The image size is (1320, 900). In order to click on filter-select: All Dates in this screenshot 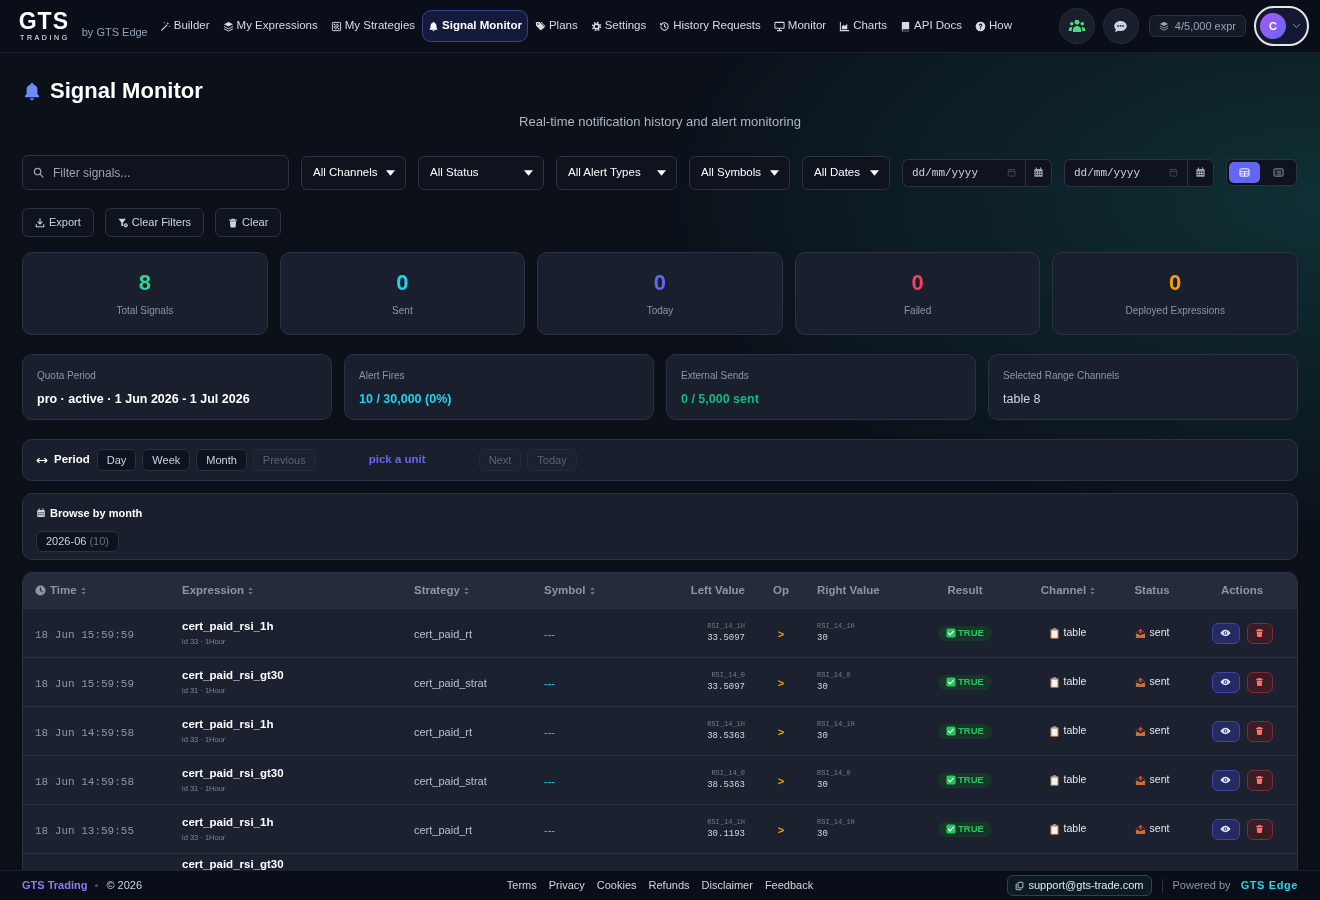, I will do `click(846, 172)`.